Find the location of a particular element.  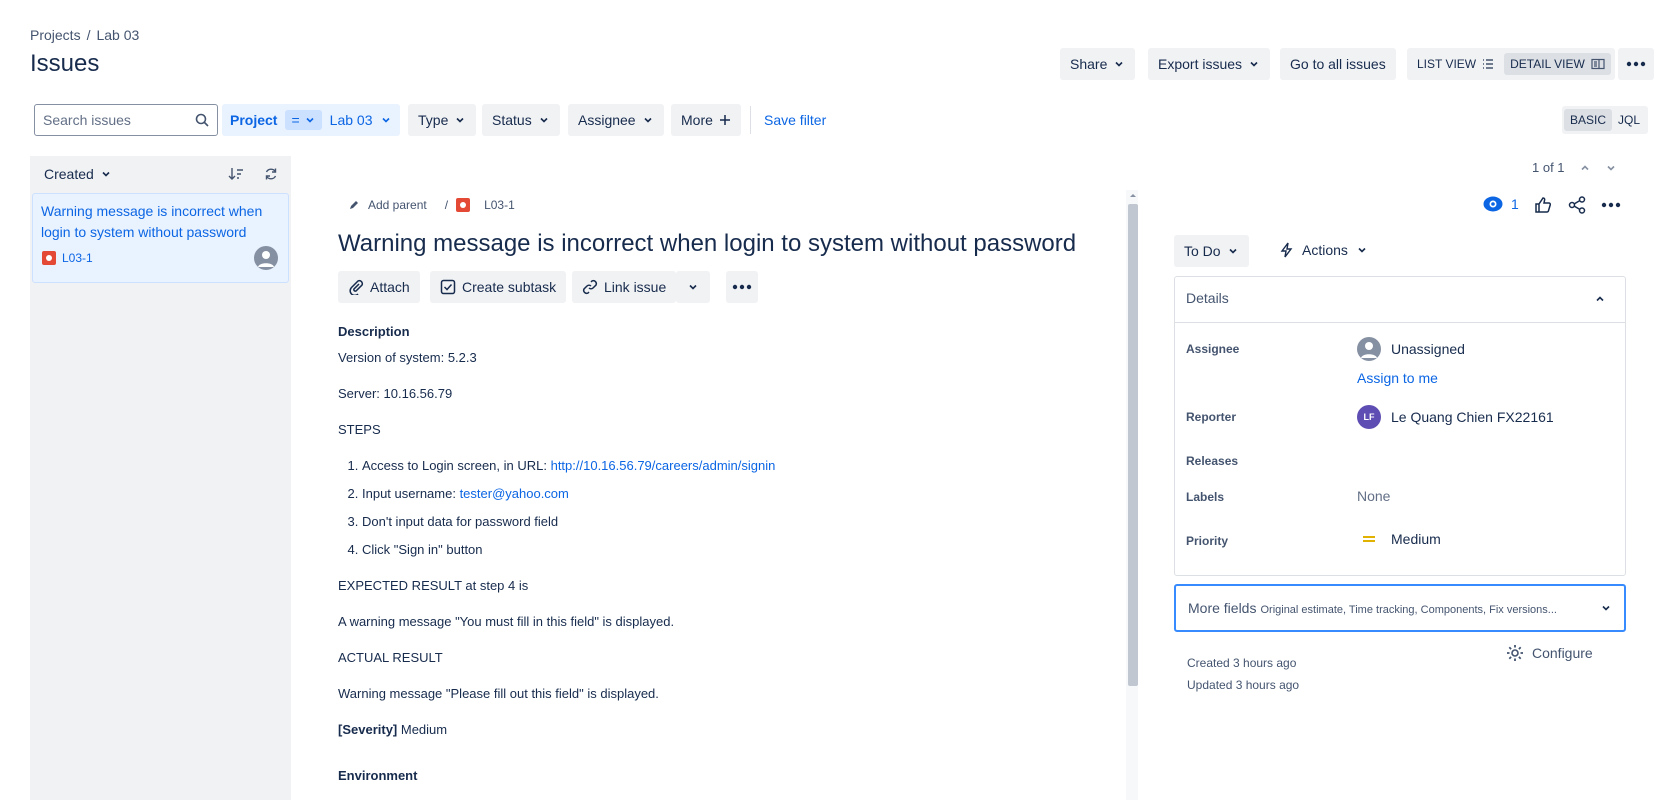

timestamps: Created 3 hours ago Updated 3 hours ago is located at coordinates (1243, 674).